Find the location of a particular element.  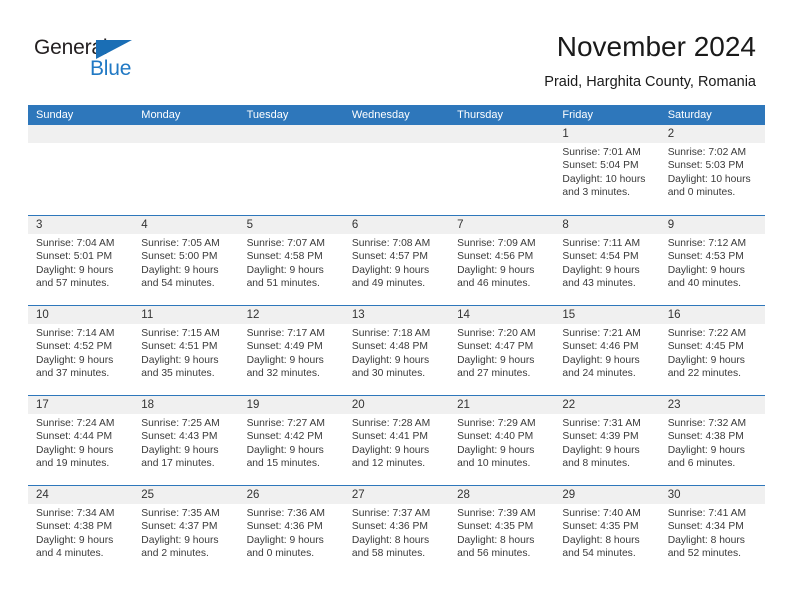

day-number-strip: 27 is located at coordinates (396, 495).